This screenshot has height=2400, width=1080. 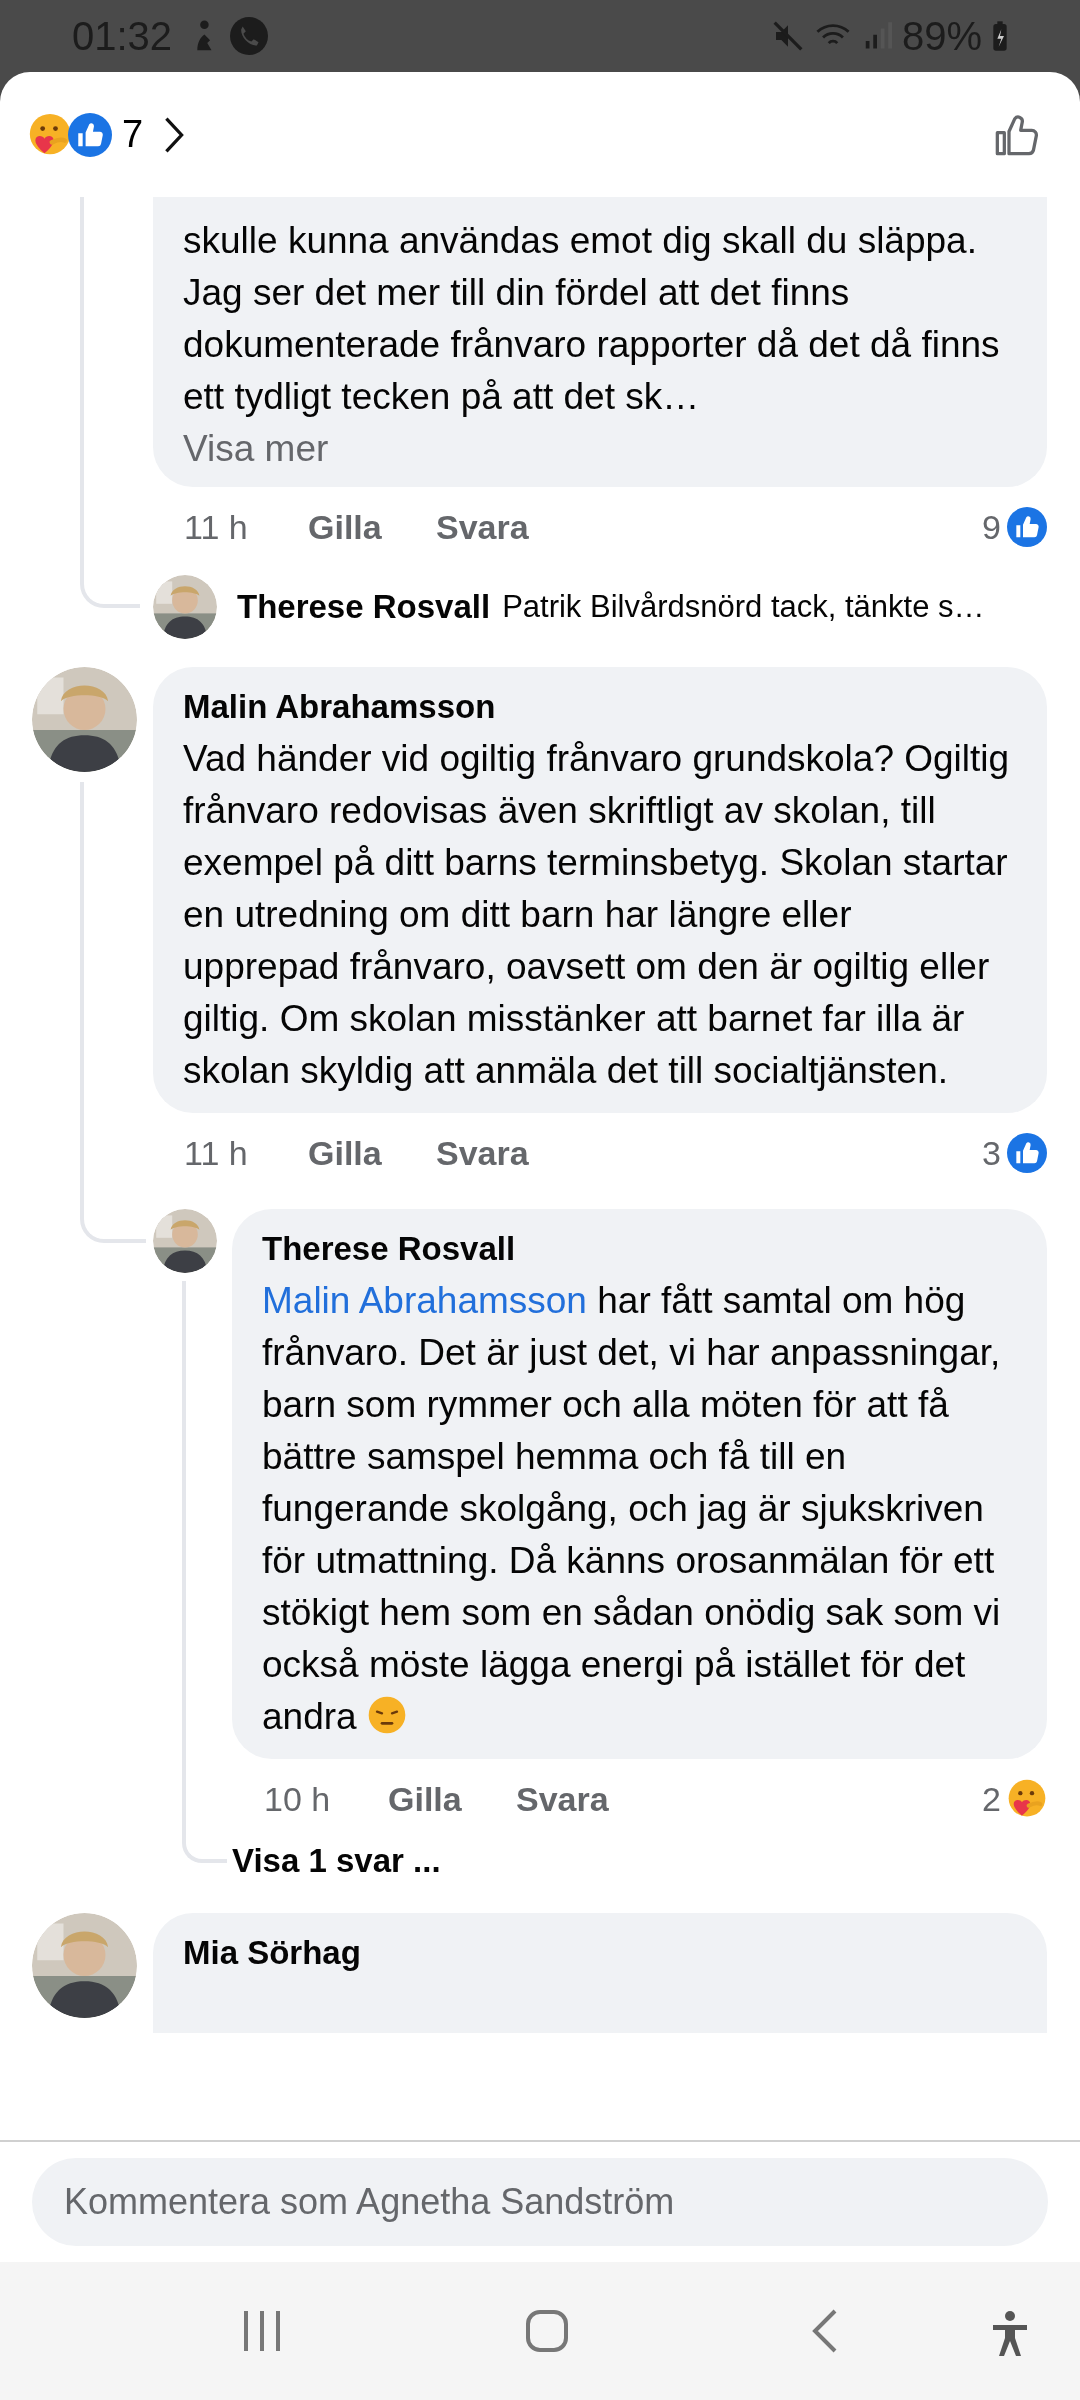 I want to click on comment-time: 10 h, so click(x=298, y=1799).